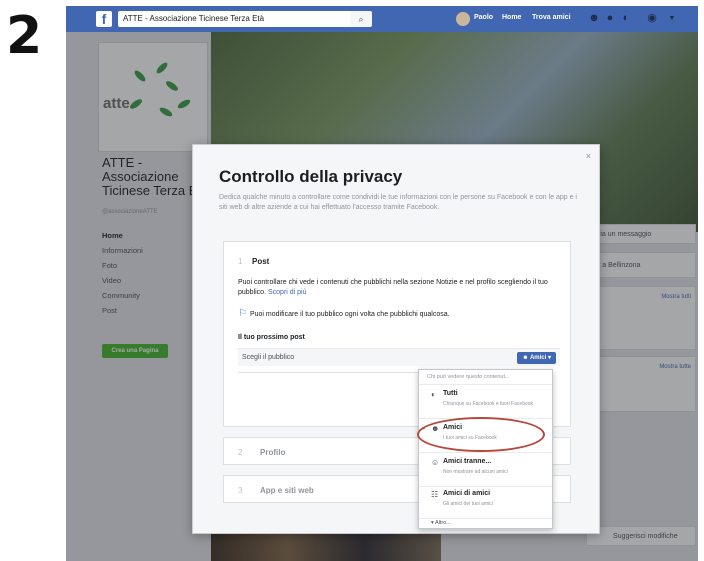  Describe the element at coordinates (435, 494) in the screenshot. I see `friends-of-friends-icon: ☷` at that location.